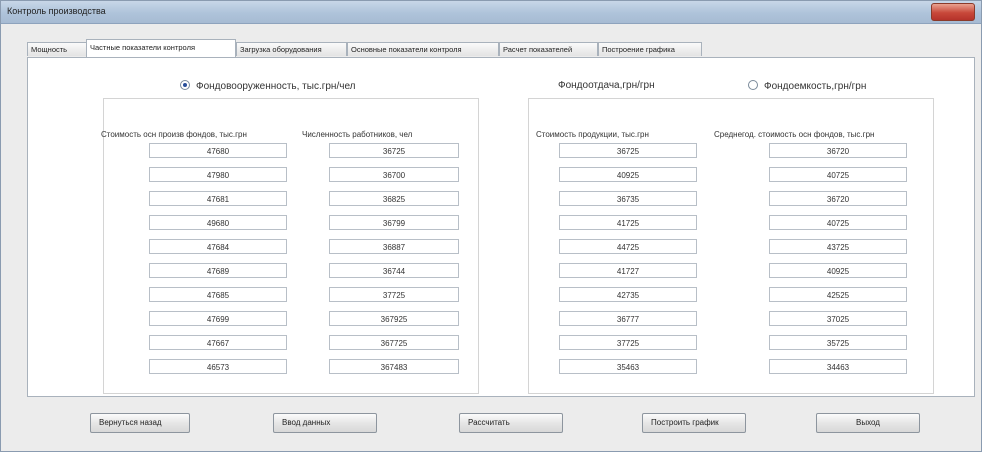 The height and width of the screenshot is (452, 982). I want to click on employees-count-input: 36725, so click(394, 150).